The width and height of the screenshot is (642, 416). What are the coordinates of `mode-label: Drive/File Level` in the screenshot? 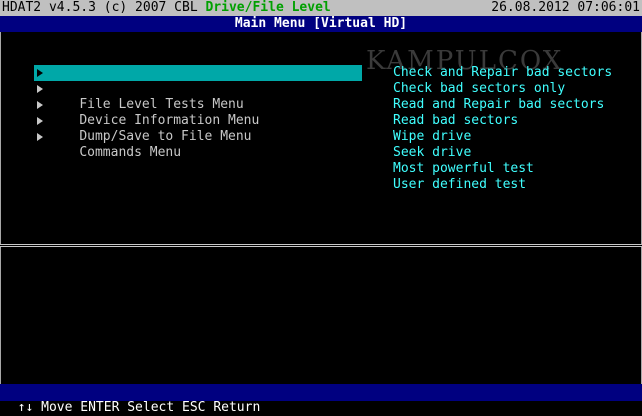 It's located at (268, 7).